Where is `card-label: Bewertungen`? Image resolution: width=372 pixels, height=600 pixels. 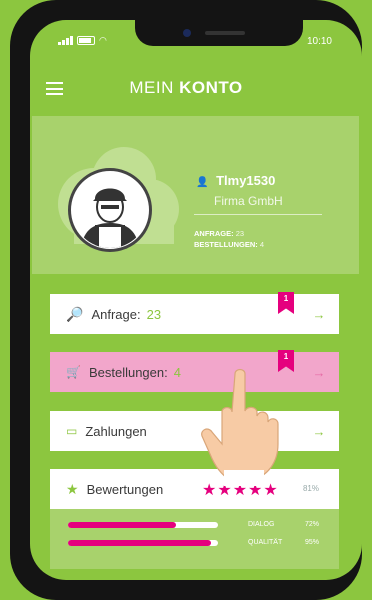 card-label: Bewertungen is located at coordinates (125, 489).